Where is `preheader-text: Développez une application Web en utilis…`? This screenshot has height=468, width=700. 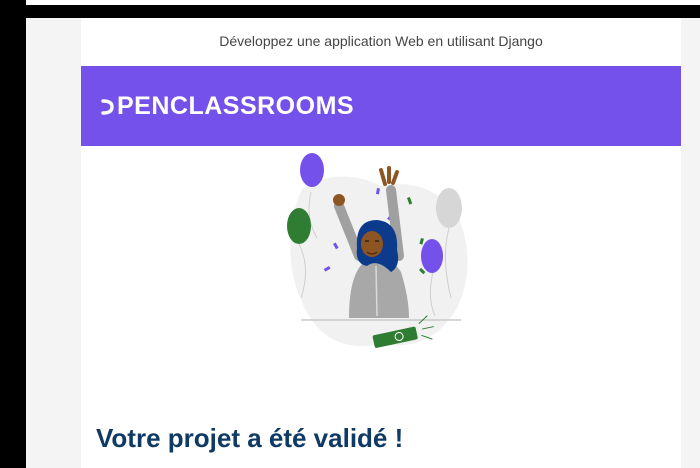
preheader-text: Développez une application Web en utilis… is located at coordinates (381, 41).